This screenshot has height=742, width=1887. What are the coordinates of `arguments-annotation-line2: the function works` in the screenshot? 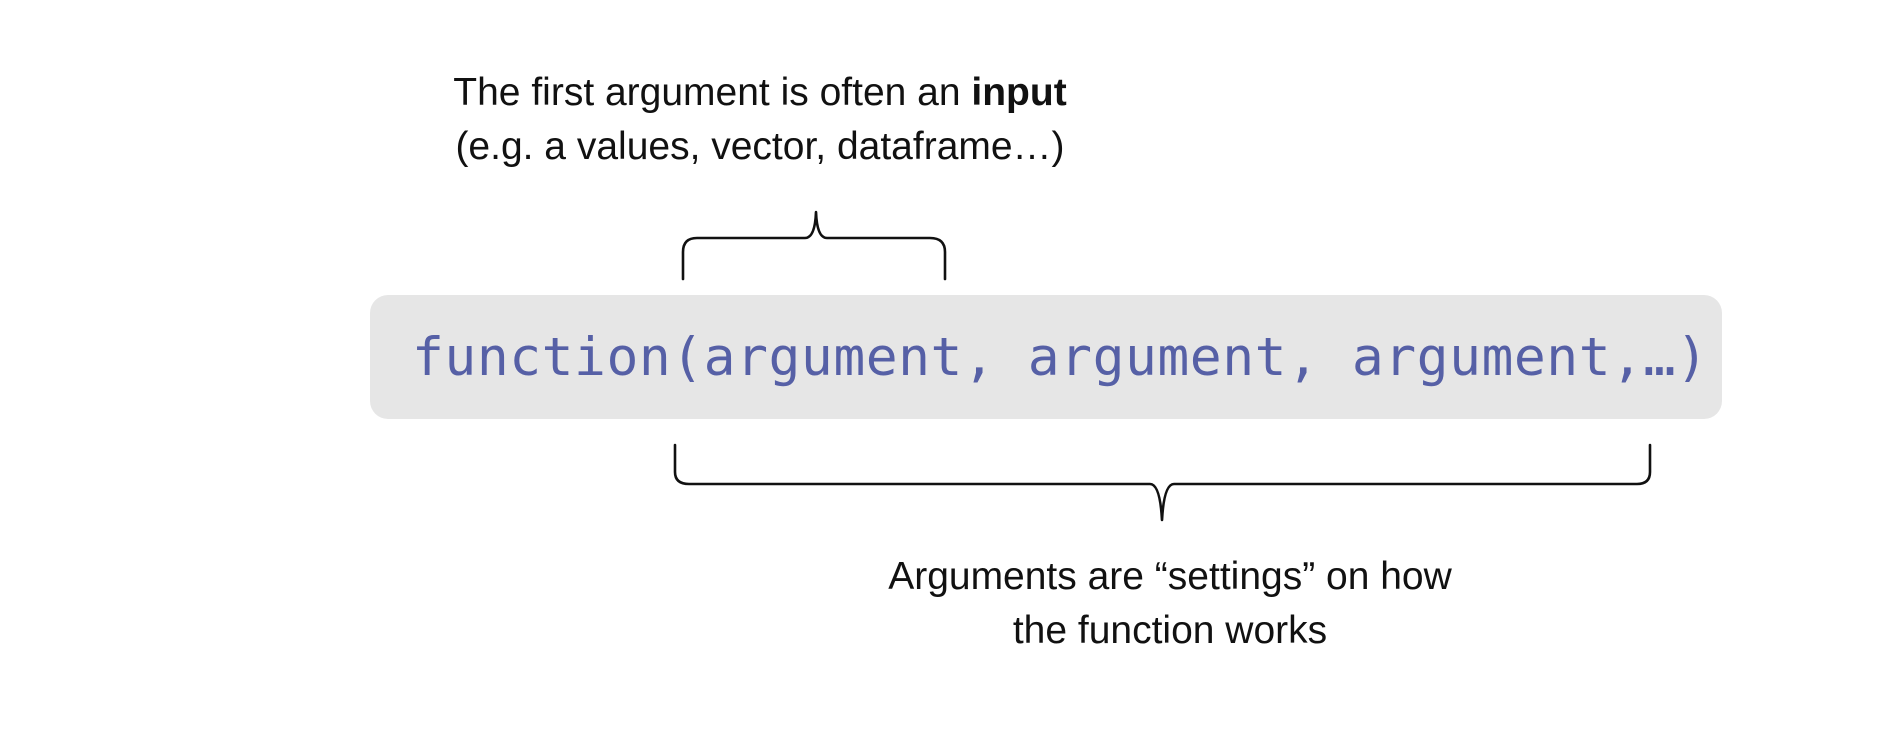 It's located at (1170, 630).